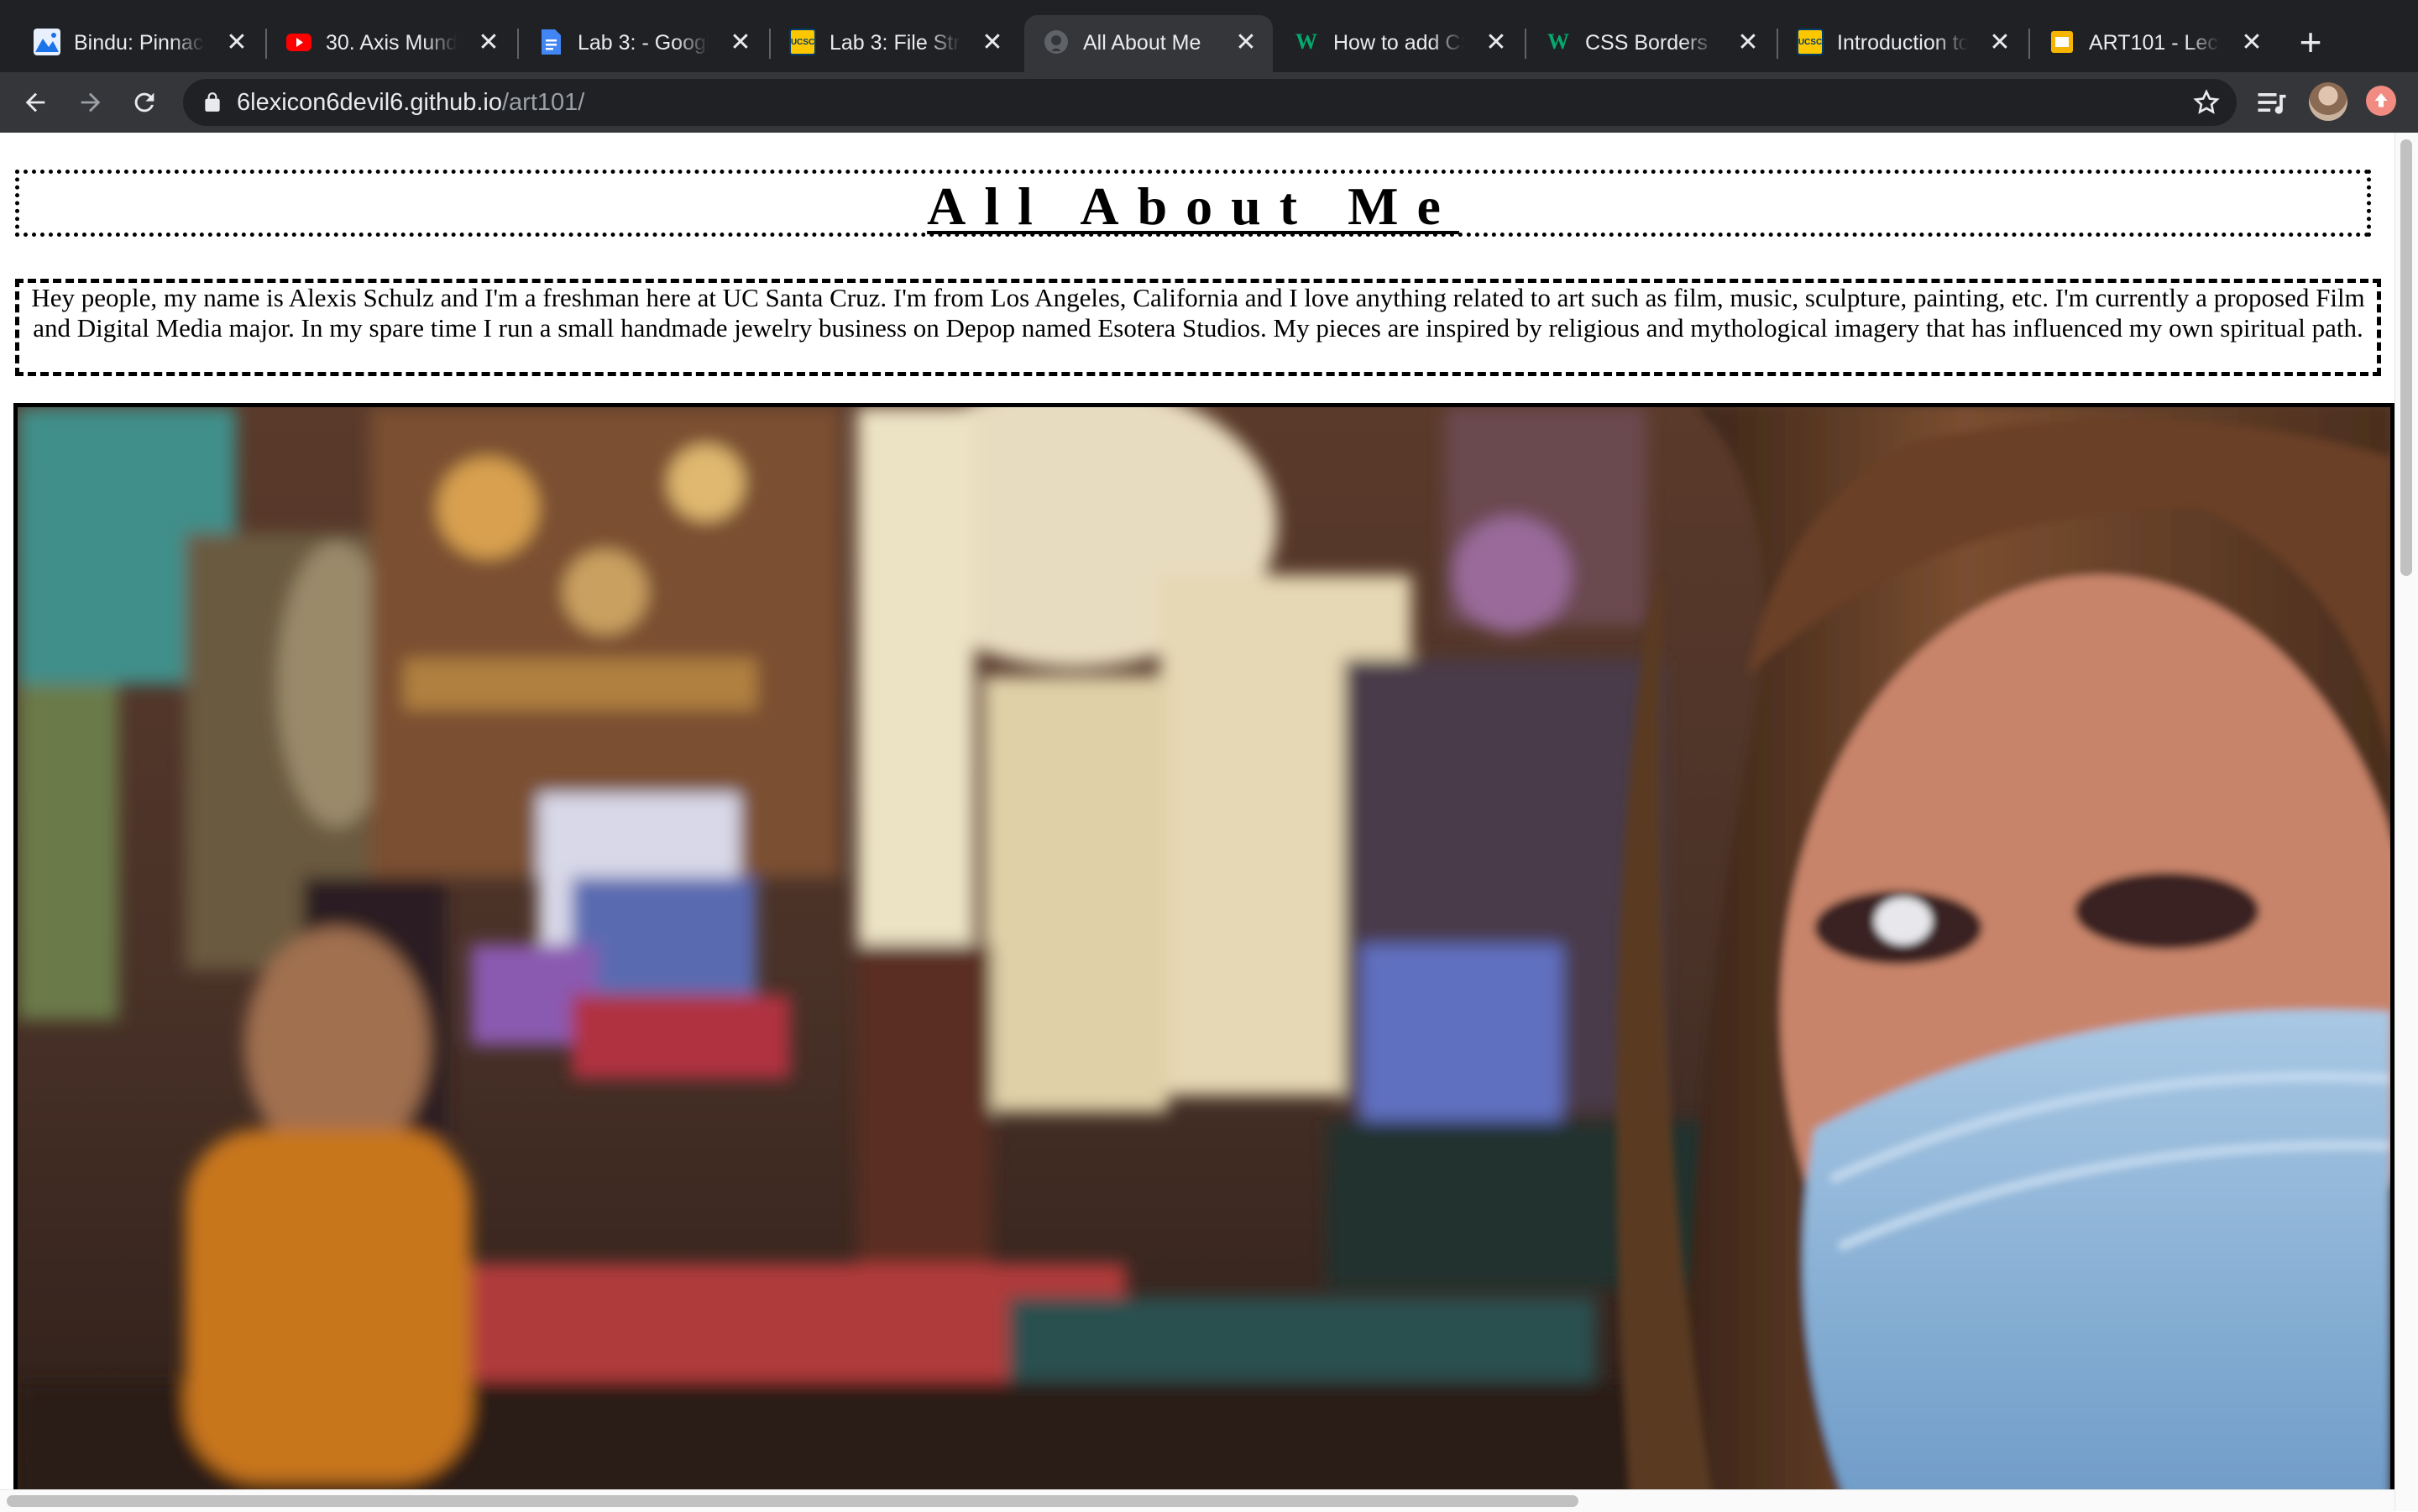  Describe the element at coordinates (1142, 43) in the screenshot. I see `tab-title: All About Me` at that location.